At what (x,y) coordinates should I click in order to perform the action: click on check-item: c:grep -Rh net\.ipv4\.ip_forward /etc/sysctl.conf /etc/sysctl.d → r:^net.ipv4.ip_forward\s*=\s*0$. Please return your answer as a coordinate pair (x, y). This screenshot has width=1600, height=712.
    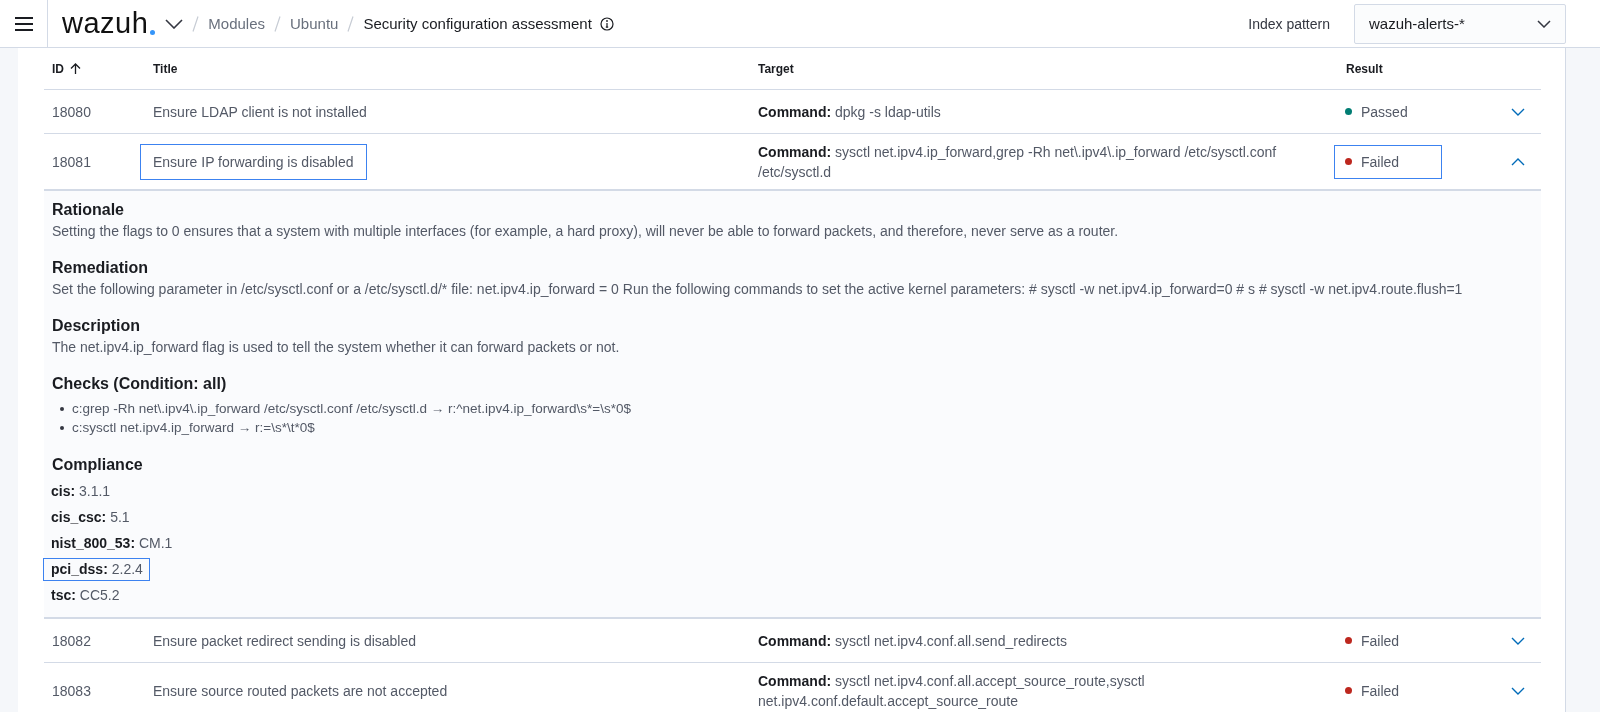
    Looking at the image, I should click on (351, 409).